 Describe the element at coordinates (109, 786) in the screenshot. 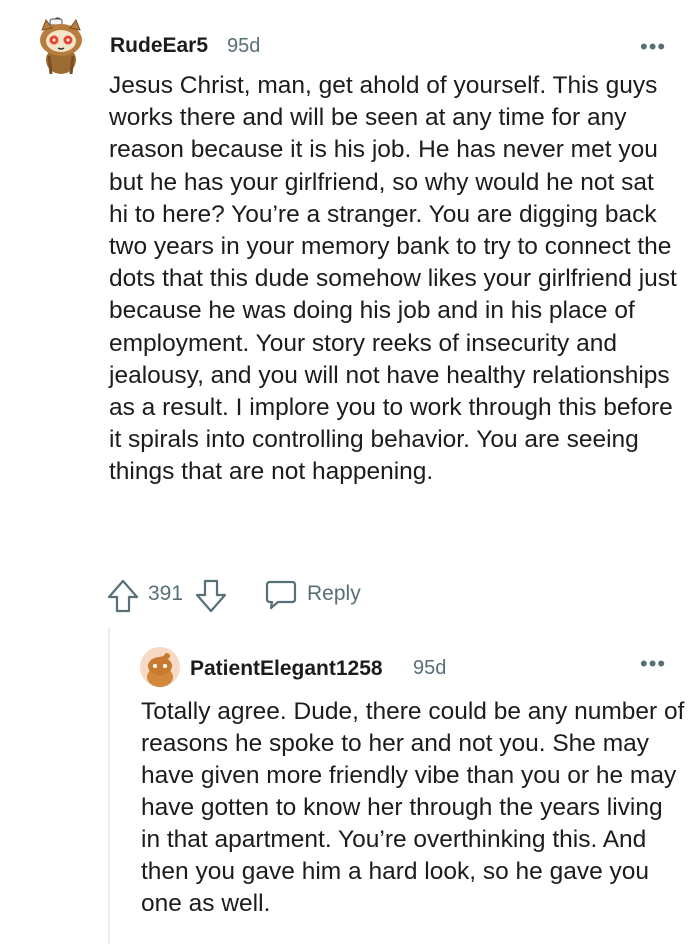

I see `thread-line` at that location.